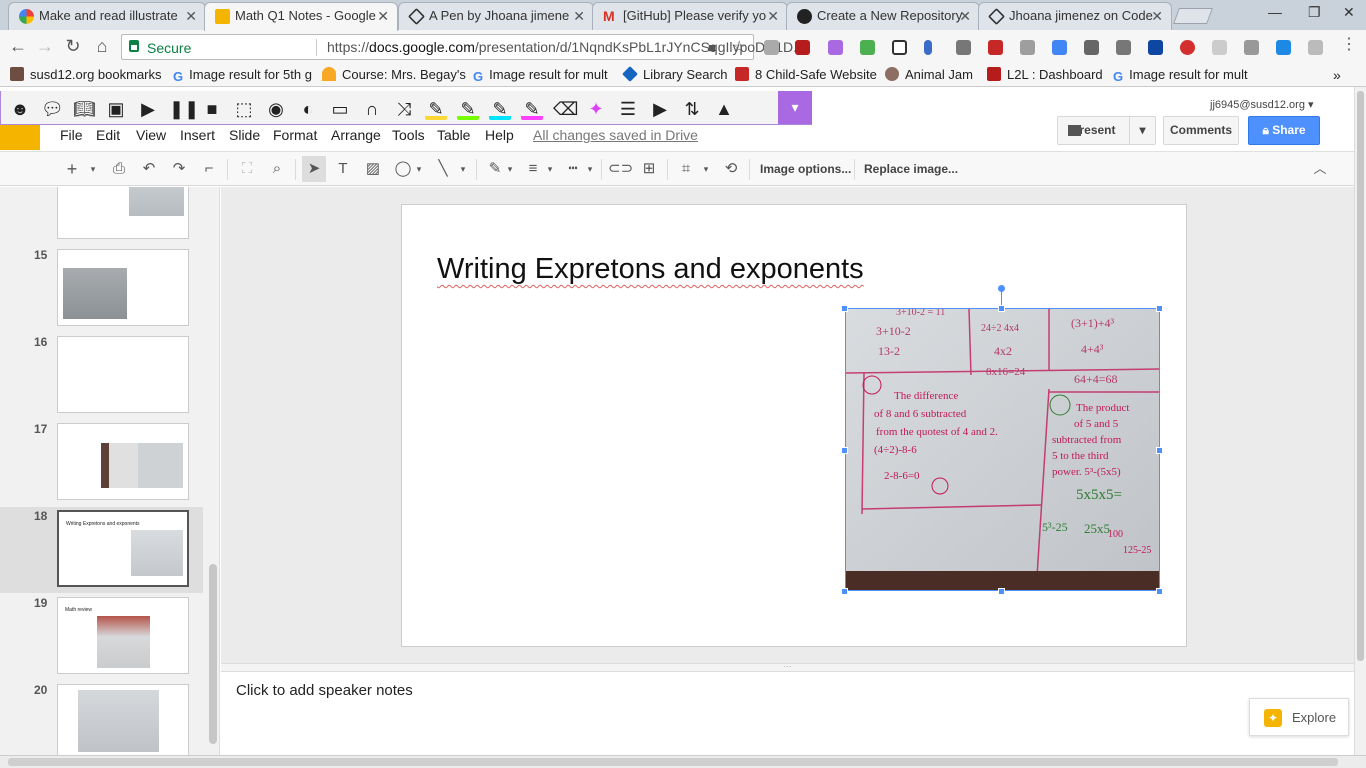  I want to click on stop-icon: ■, so click(212, 109).